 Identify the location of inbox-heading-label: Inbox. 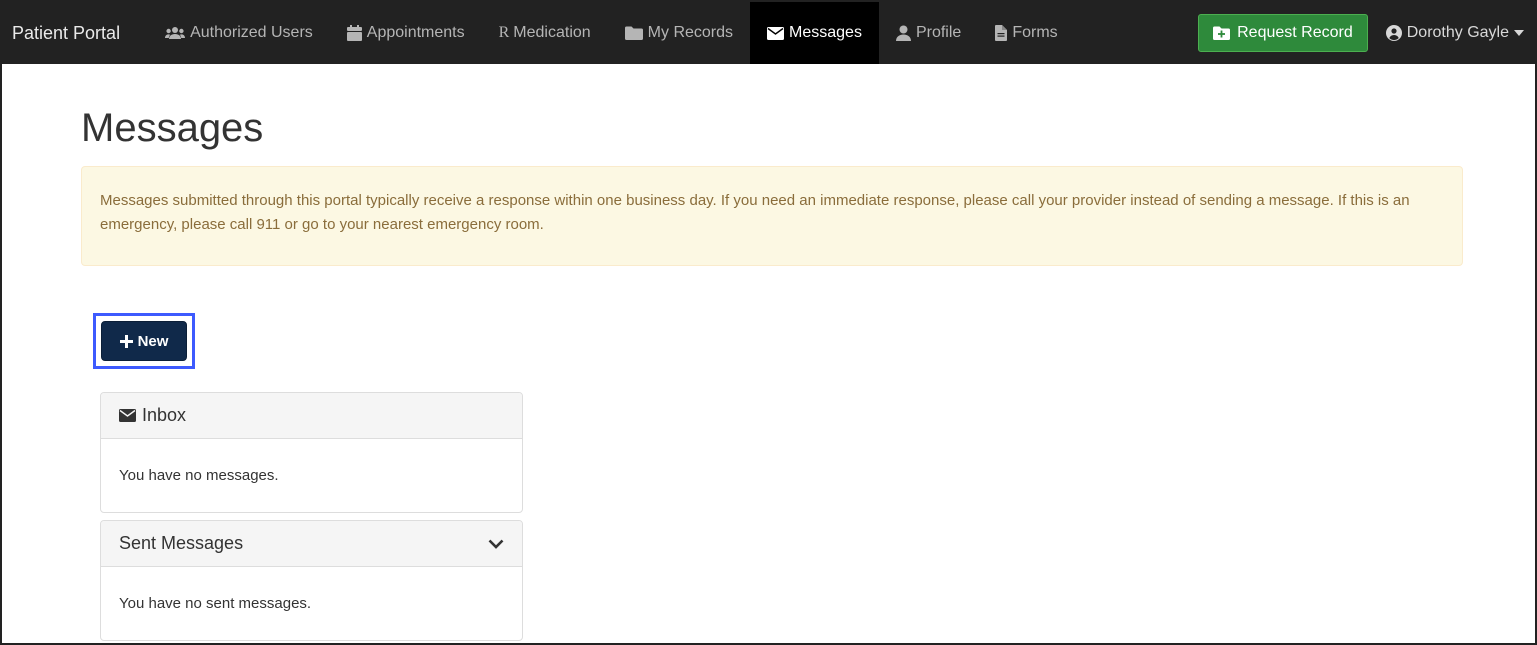
(164, 415).